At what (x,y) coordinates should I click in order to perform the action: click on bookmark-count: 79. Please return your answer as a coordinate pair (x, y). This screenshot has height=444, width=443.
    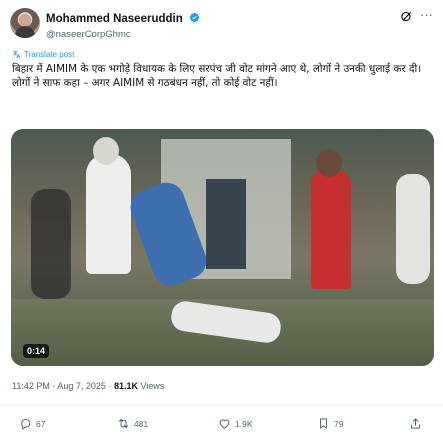
    Looking at the image, I should click on (339, 423).